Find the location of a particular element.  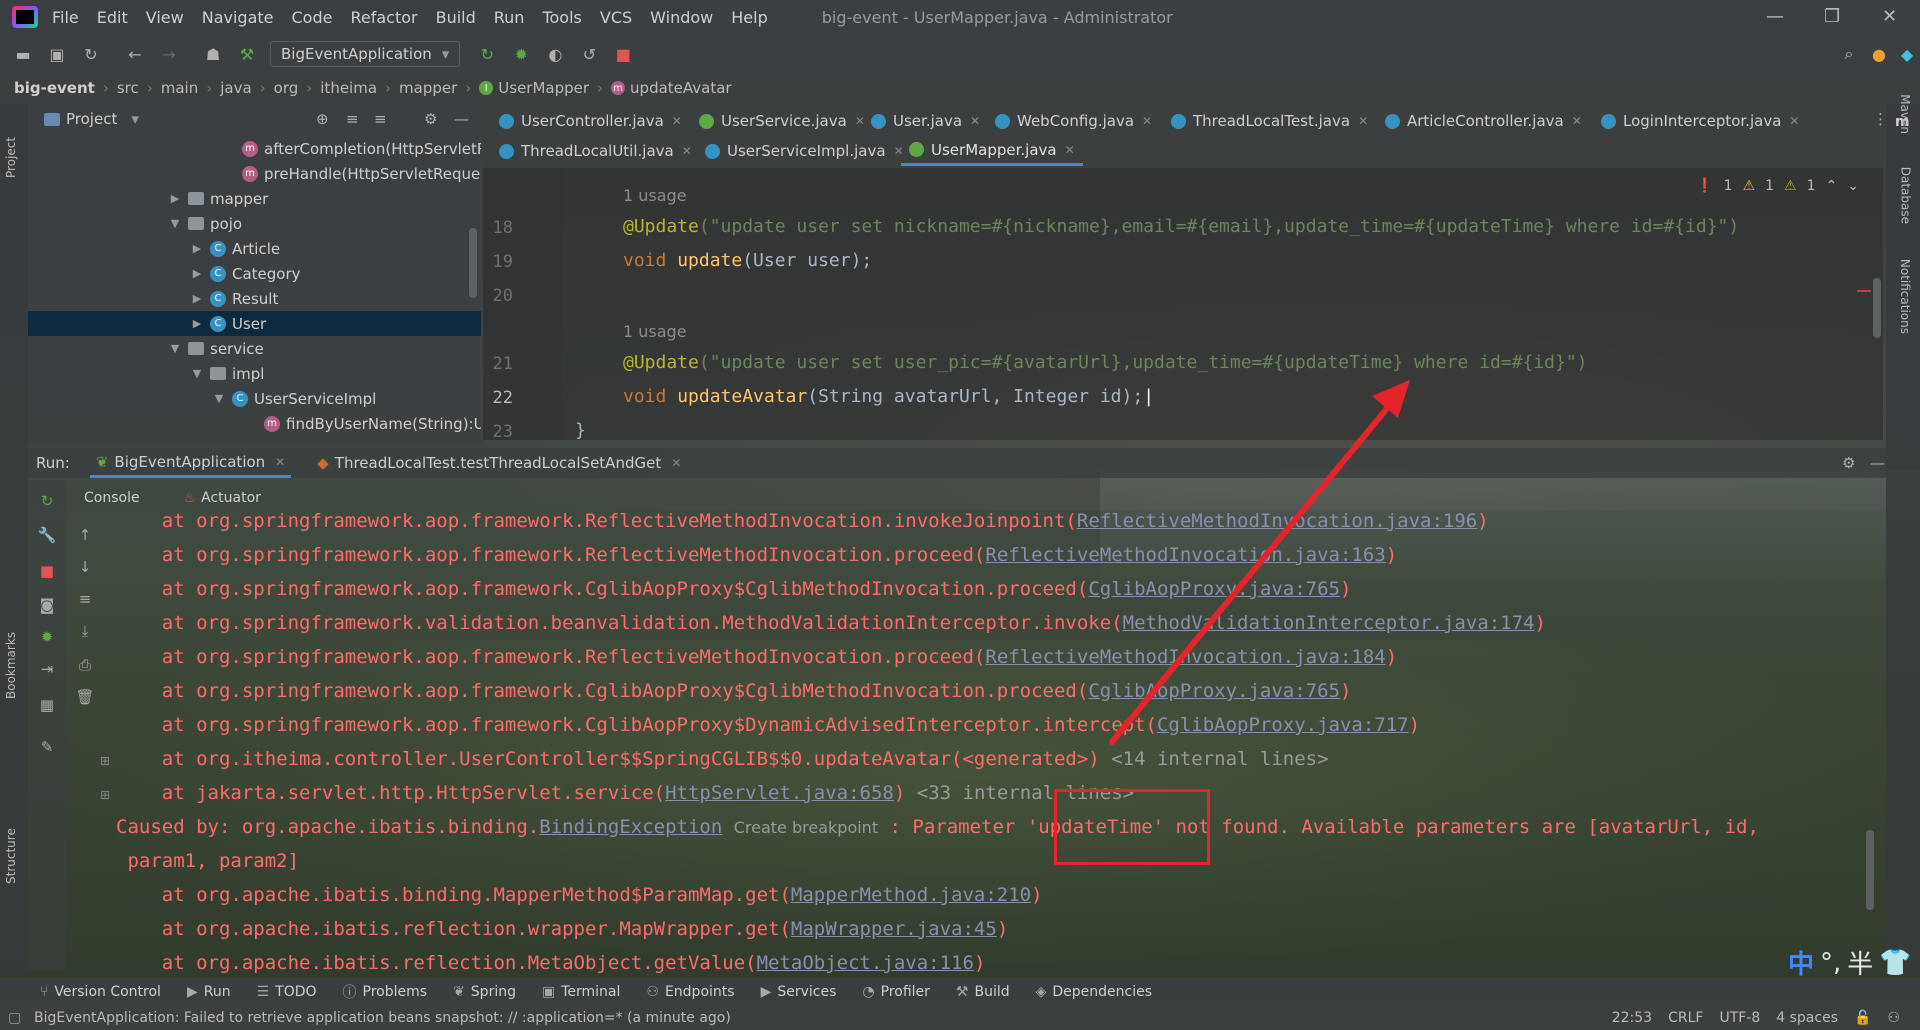

tree-item: m findByUserName(String):Us is located at coordinates (372, 423).